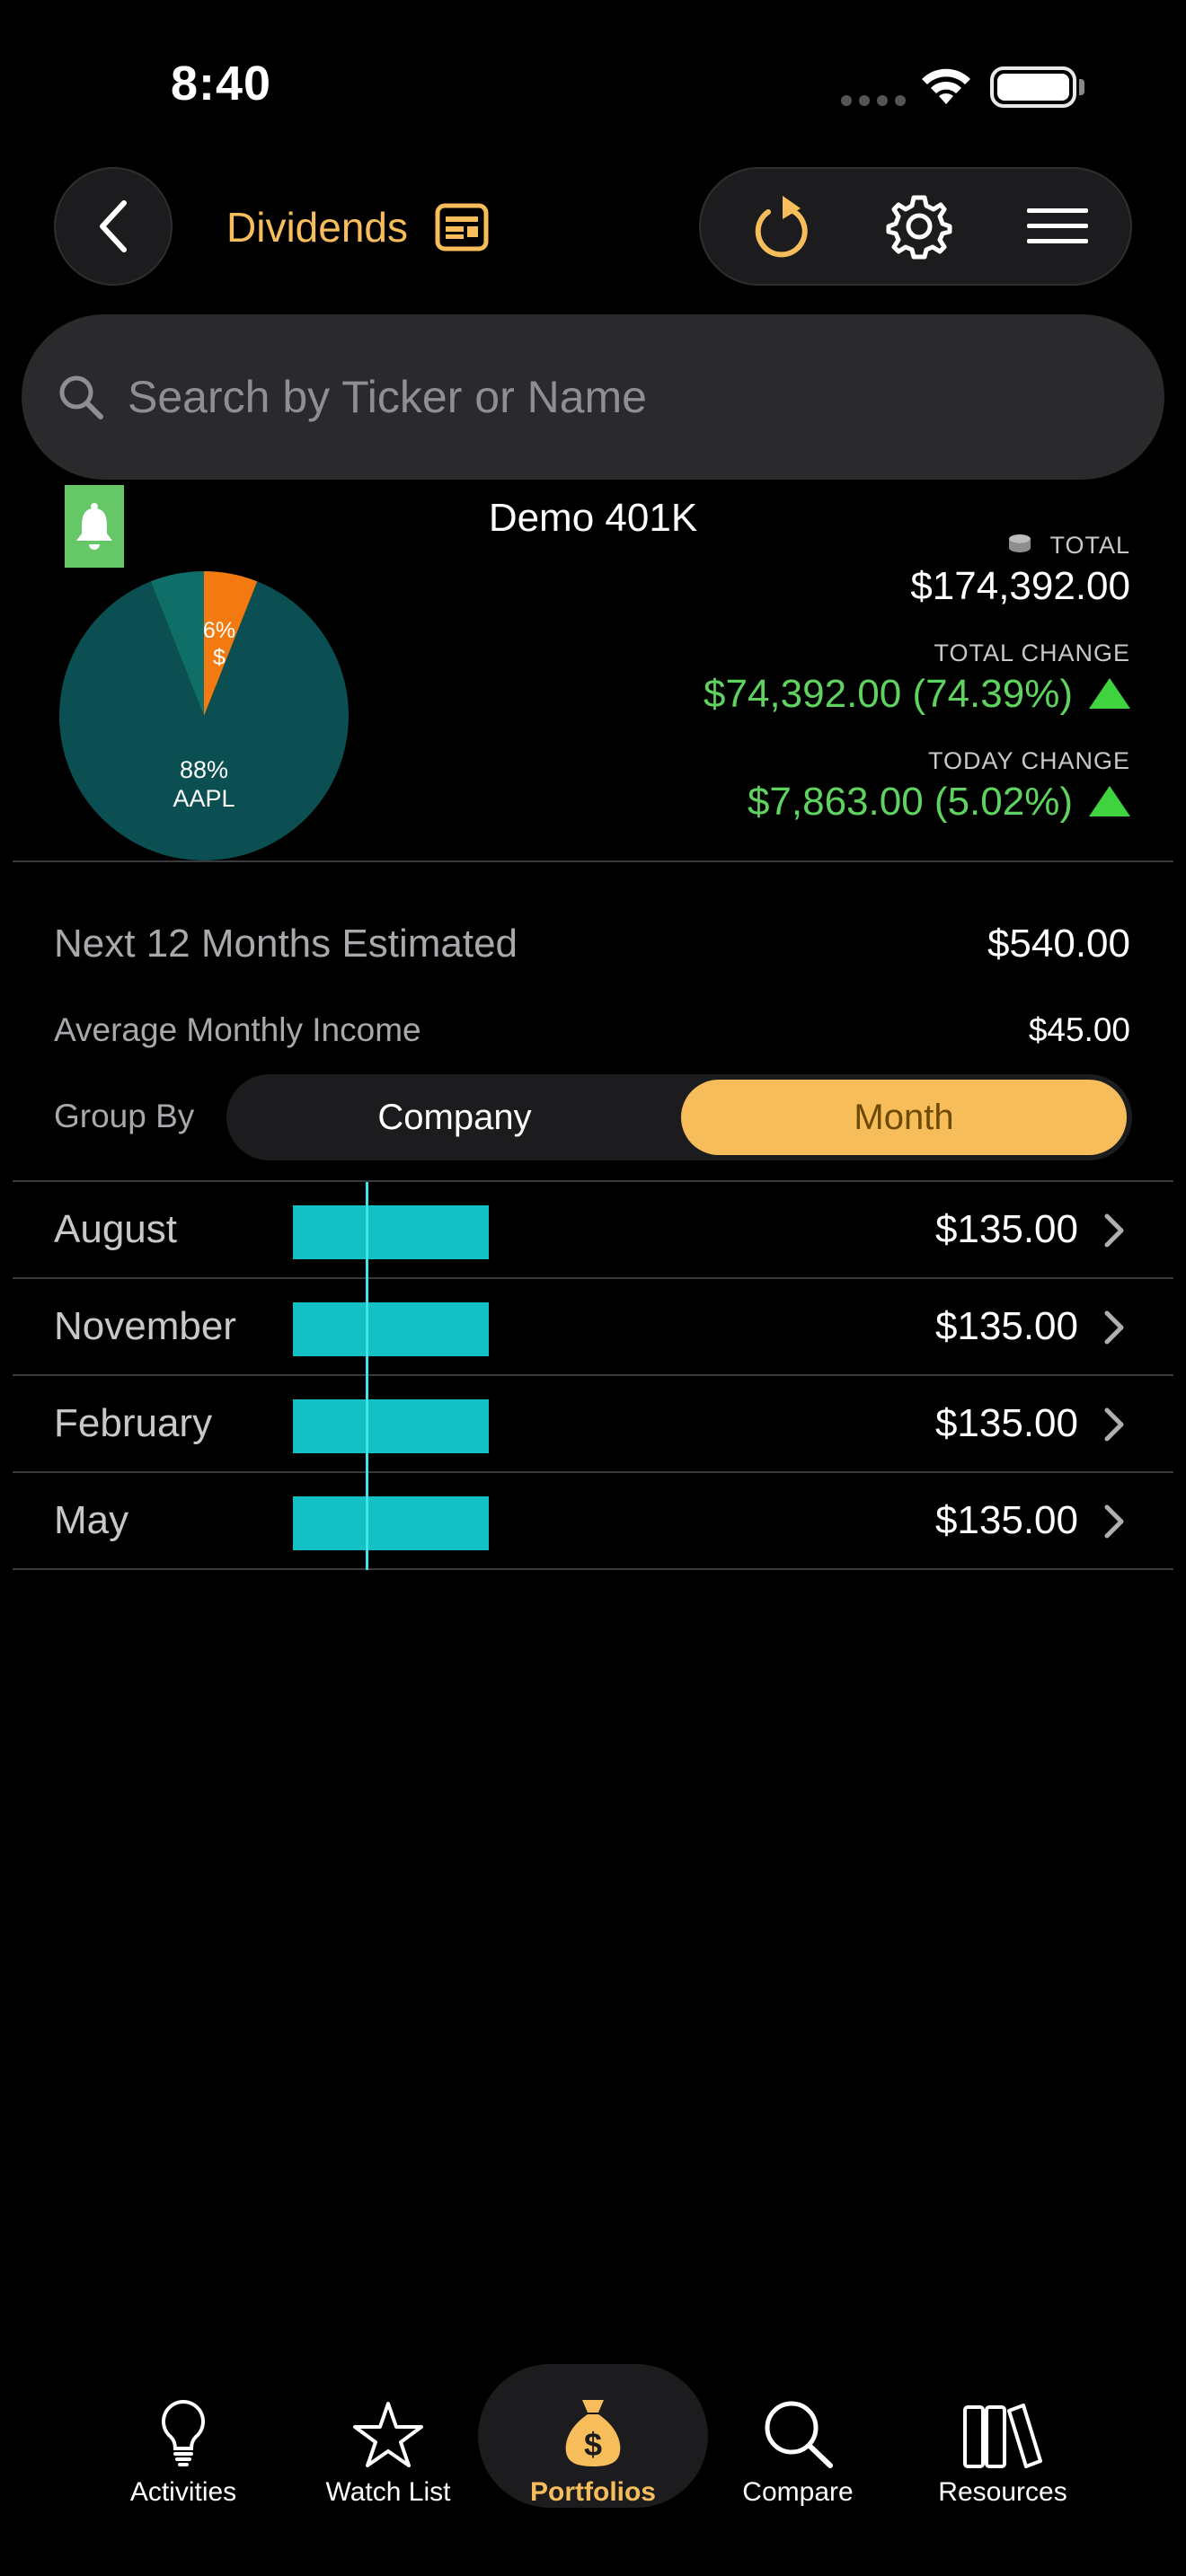  What do you see at coordinates (462, 227) in the screenshot?
I see `dividend-card-icon` at bounding box center [462, 227].